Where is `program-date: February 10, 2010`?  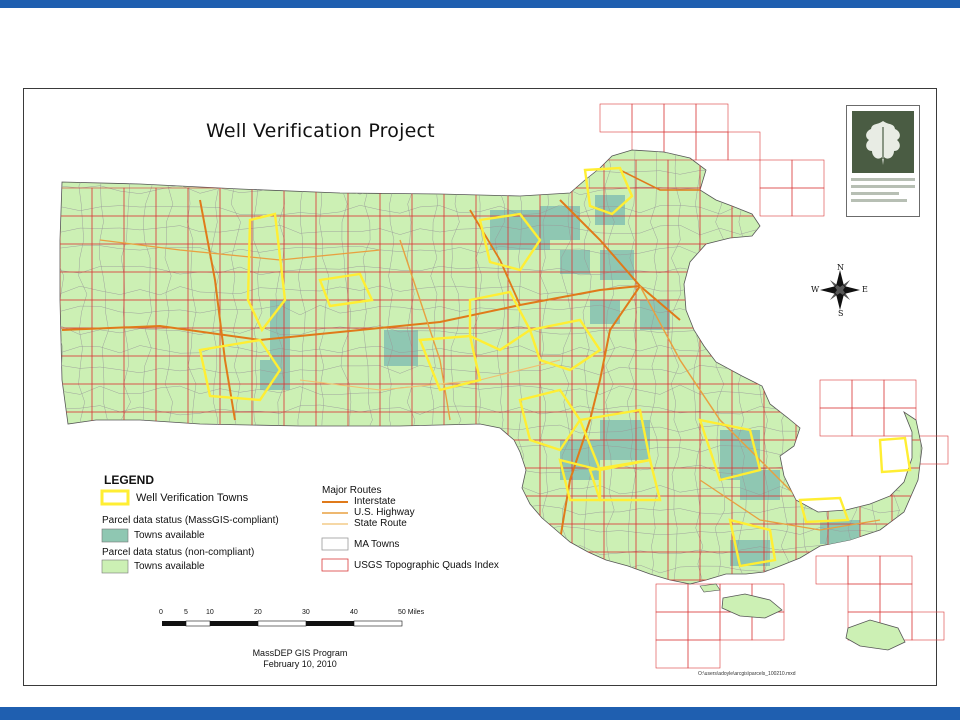 program-date: February 10, 2010 is located at coordinates (300, 664).